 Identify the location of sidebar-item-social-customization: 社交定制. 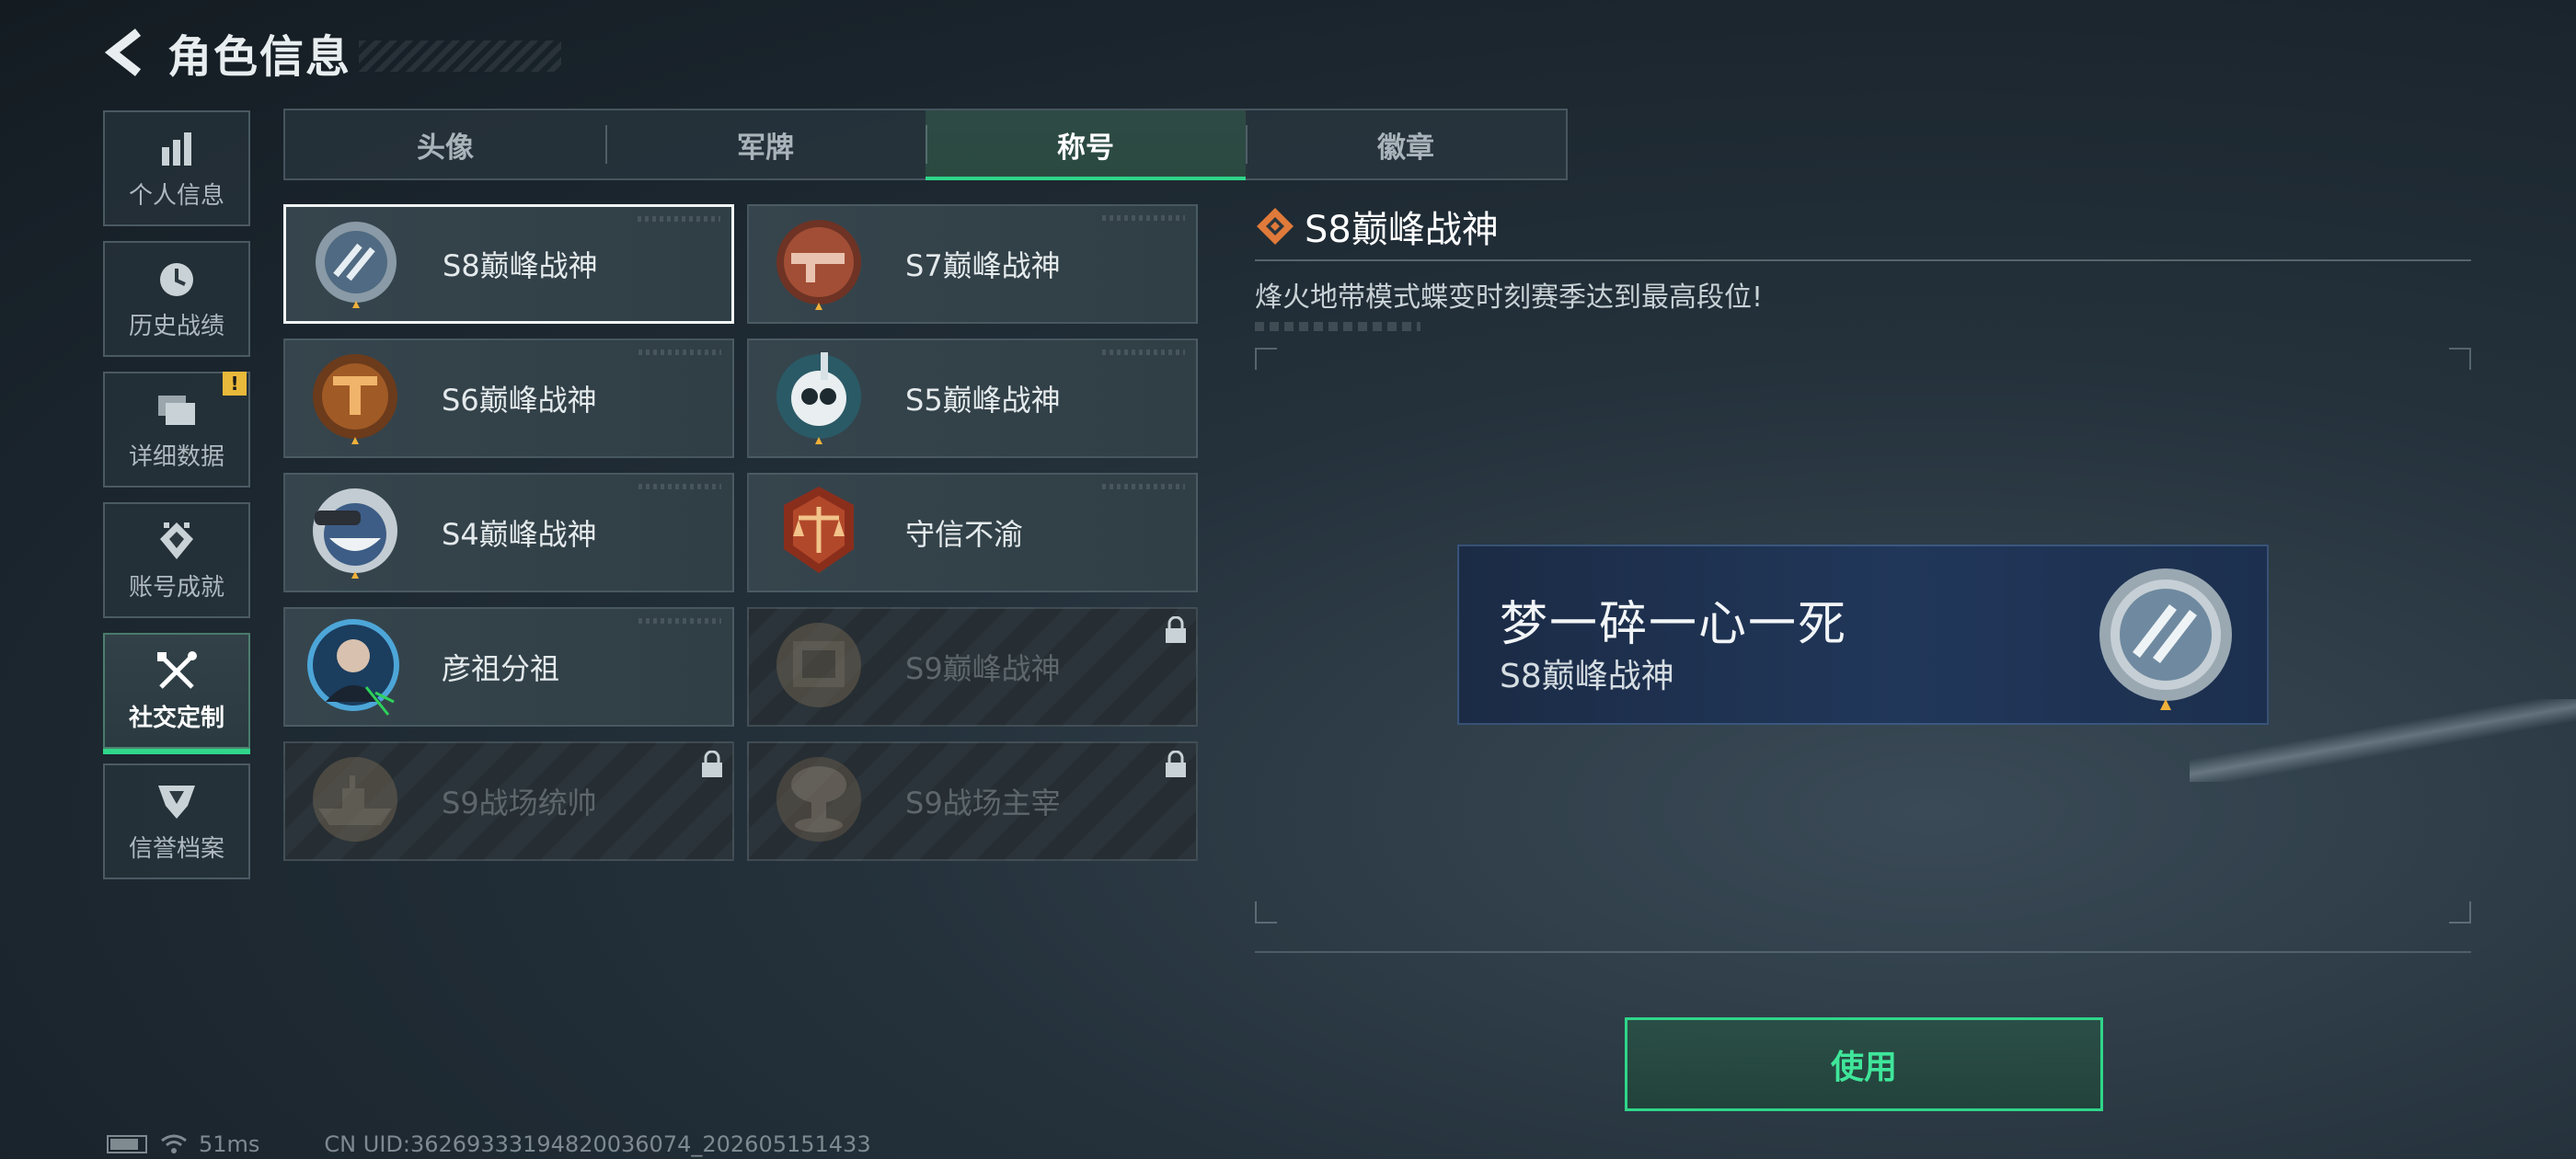
(176, 693).